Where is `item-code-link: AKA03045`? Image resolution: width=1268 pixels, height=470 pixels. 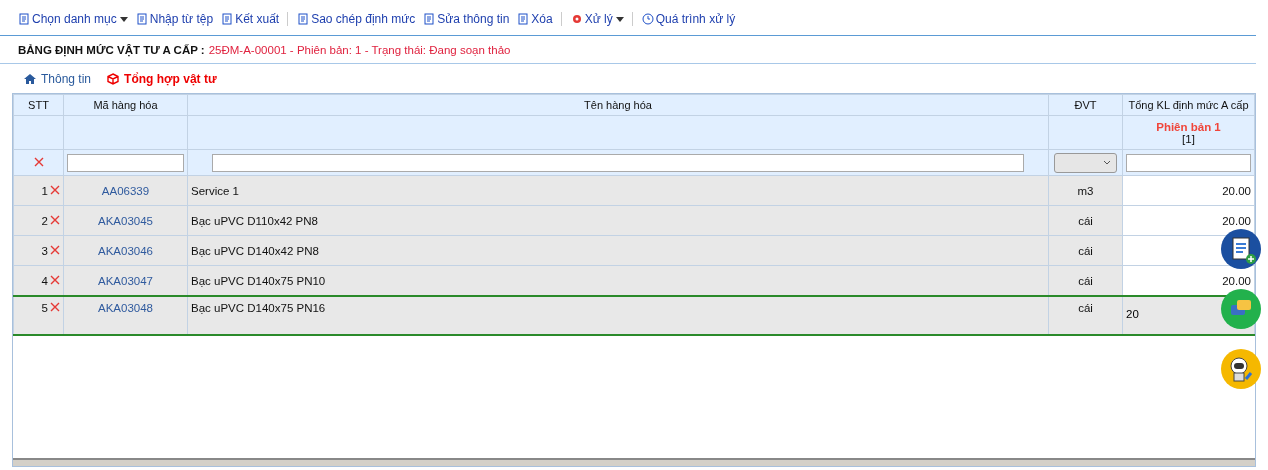 item-code-link: AKA03045 is located at coordinates (125, 220).